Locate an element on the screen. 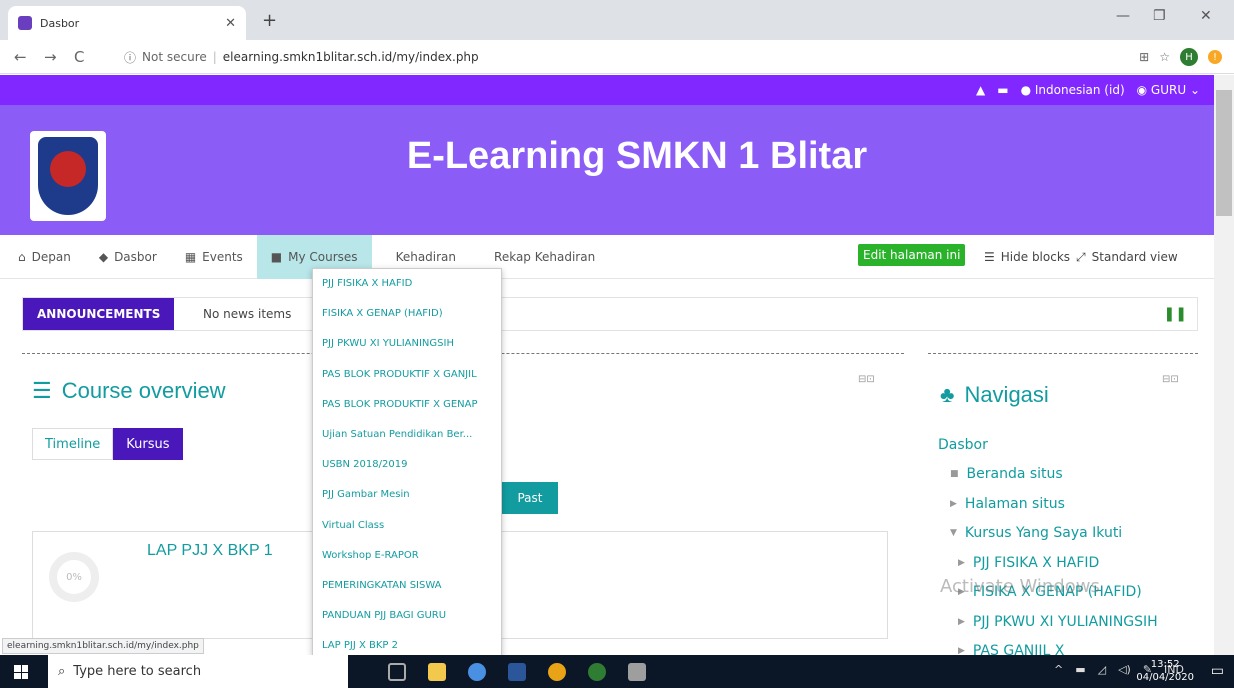 This screenshot has height=688, width=1234. site-favicon-icon is located at coordinates (25, 23).